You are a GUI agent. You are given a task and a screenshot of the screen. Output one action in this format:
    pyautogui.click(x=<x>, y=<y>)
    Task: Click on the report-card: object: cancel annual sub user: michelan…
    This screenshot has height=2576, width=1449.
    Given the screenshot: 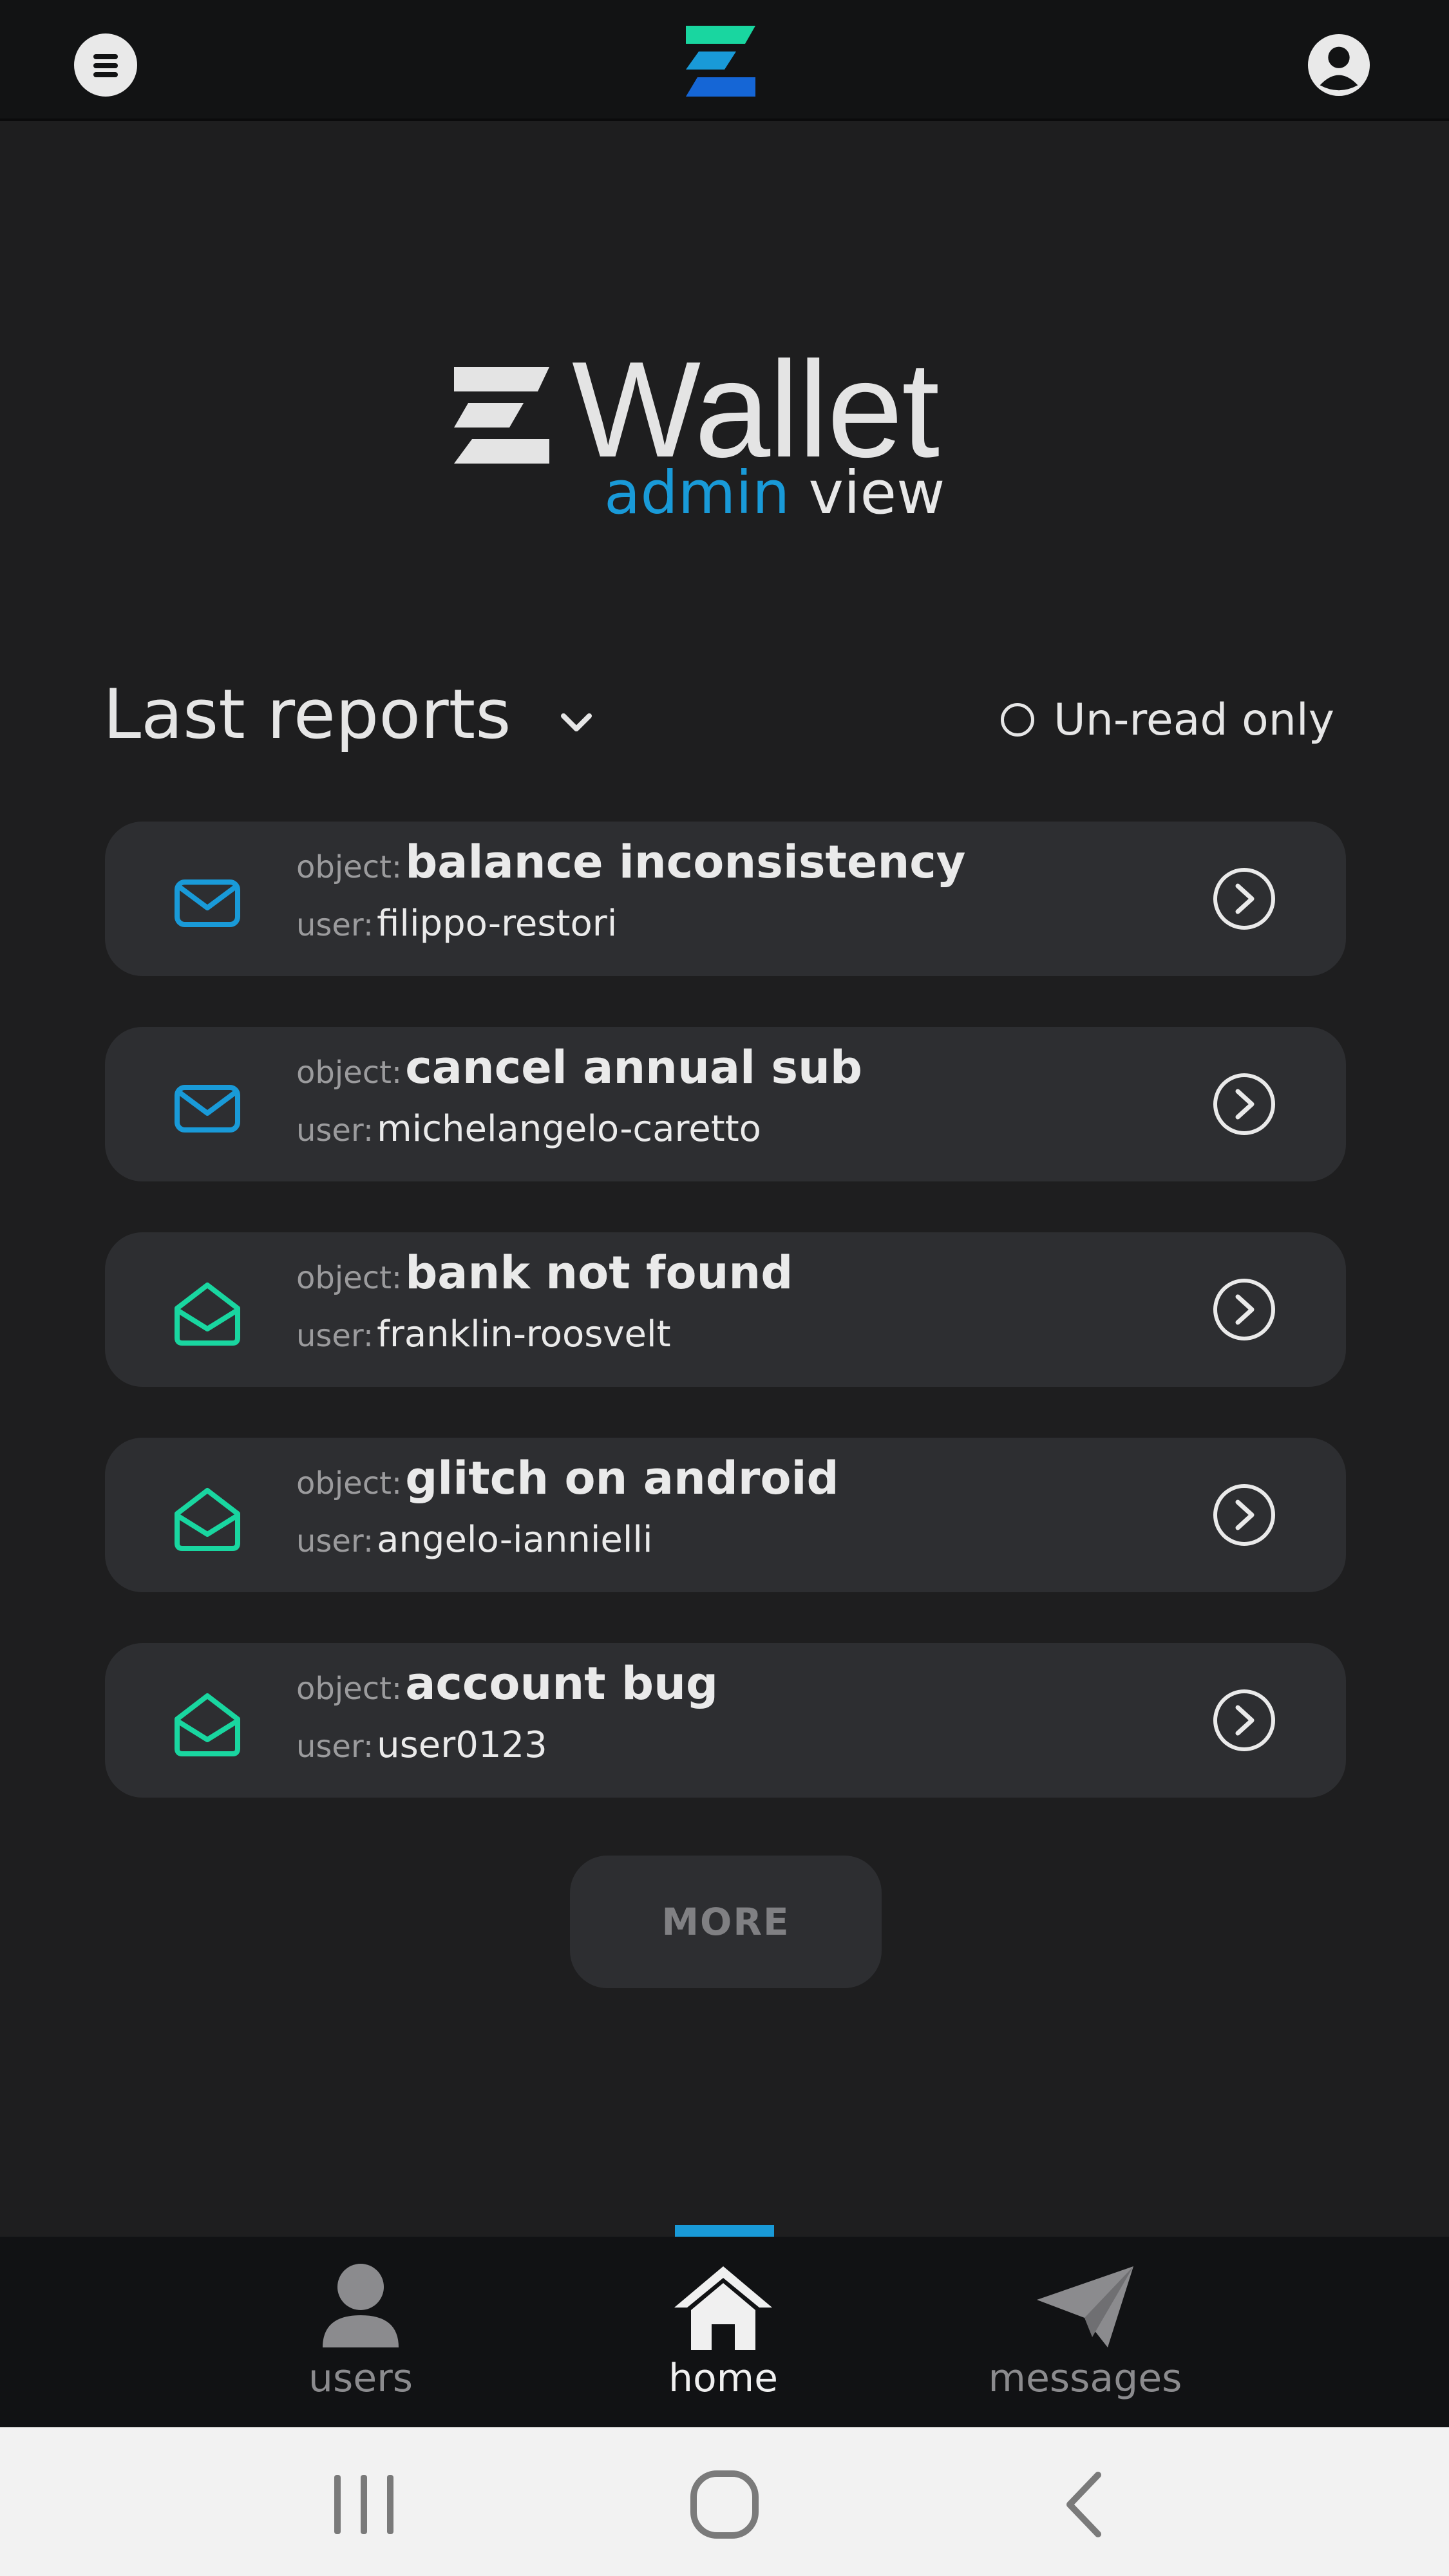 What is the action you would take?
    pyautogui.click(x=725, y=1104)
    